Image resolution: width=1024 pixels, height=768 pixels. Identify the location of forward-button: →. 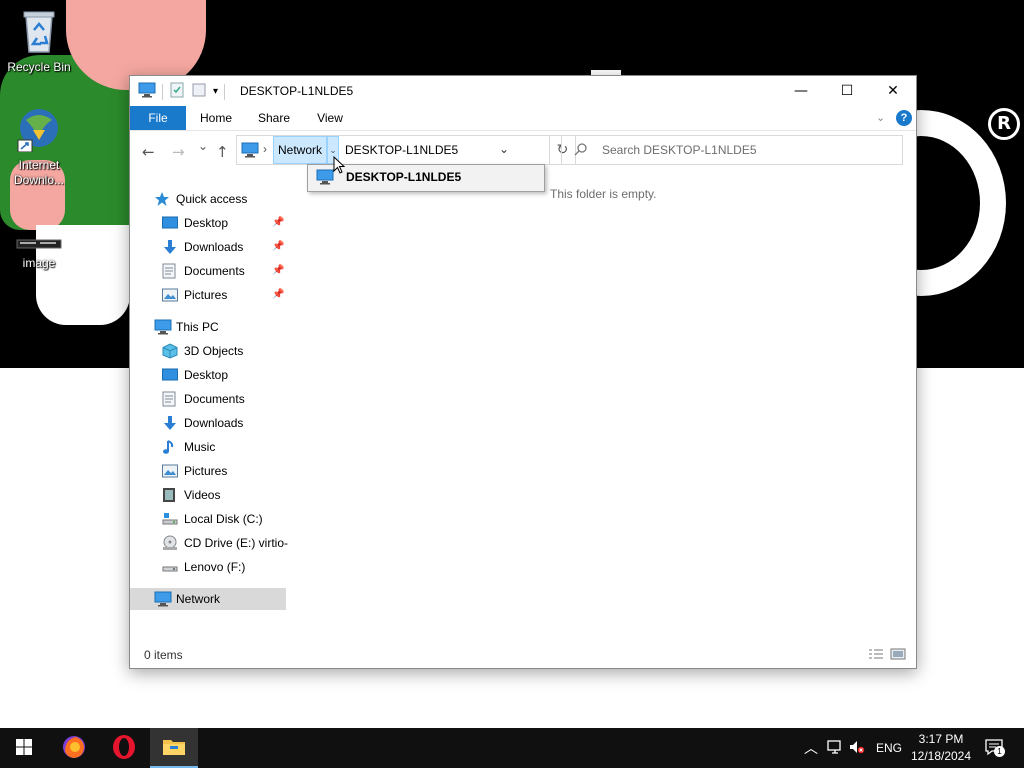
(178, 152).